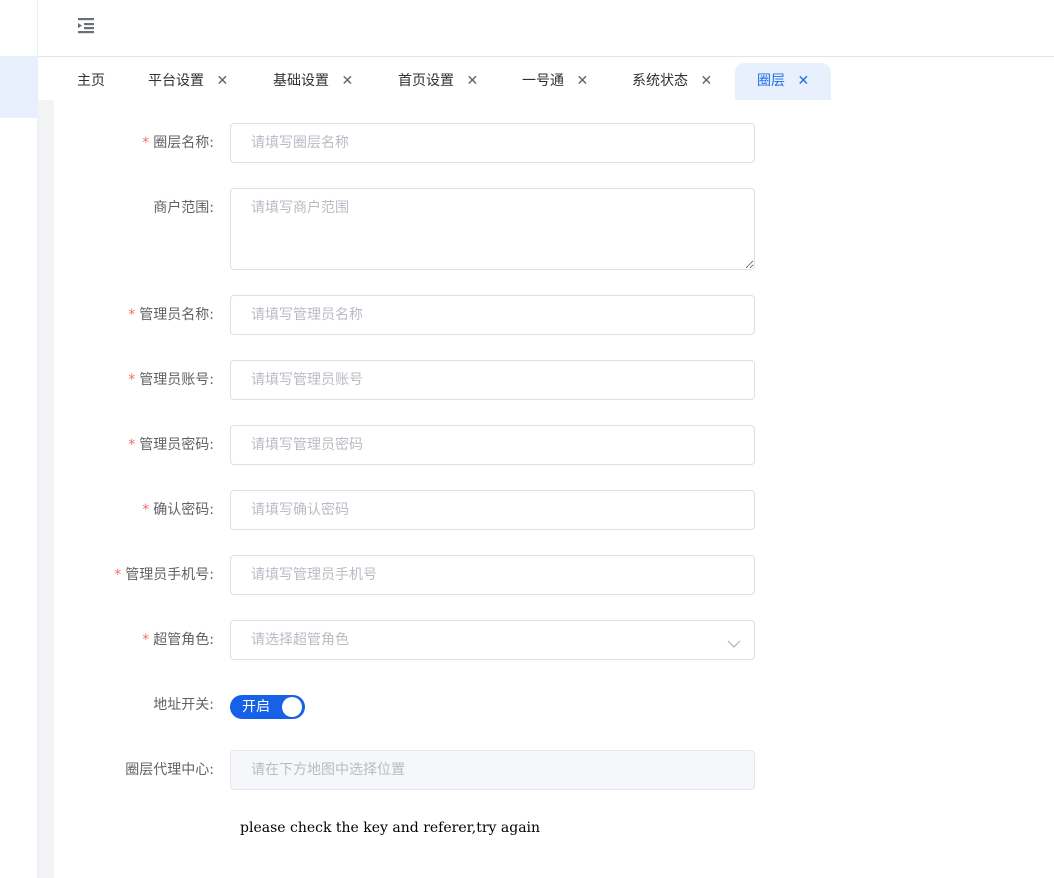  What do you see at coordinates (771, 81) in the screenshot?
I see `tab-label: 圈层` at bounding box center [771, 81].